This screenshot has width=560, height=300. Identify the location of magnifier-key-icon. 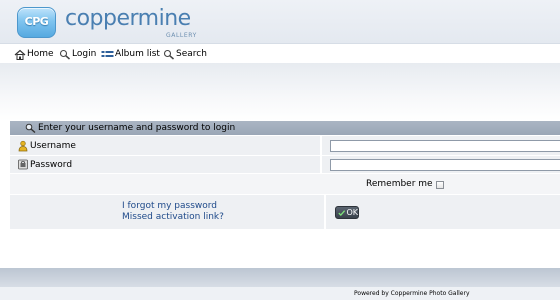
(64, 54).